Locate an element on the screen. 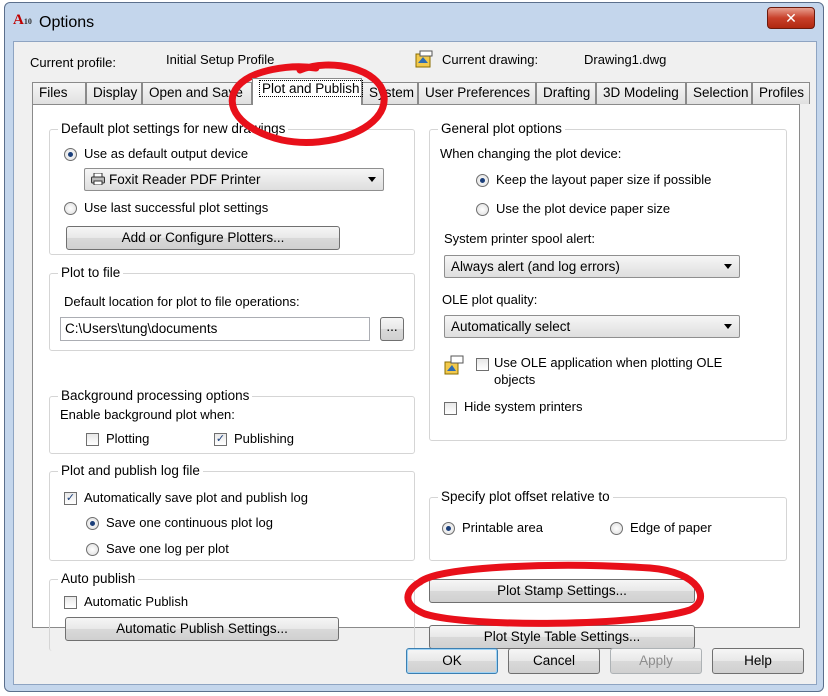  drawing-icon is located at coordinates (424, 60).